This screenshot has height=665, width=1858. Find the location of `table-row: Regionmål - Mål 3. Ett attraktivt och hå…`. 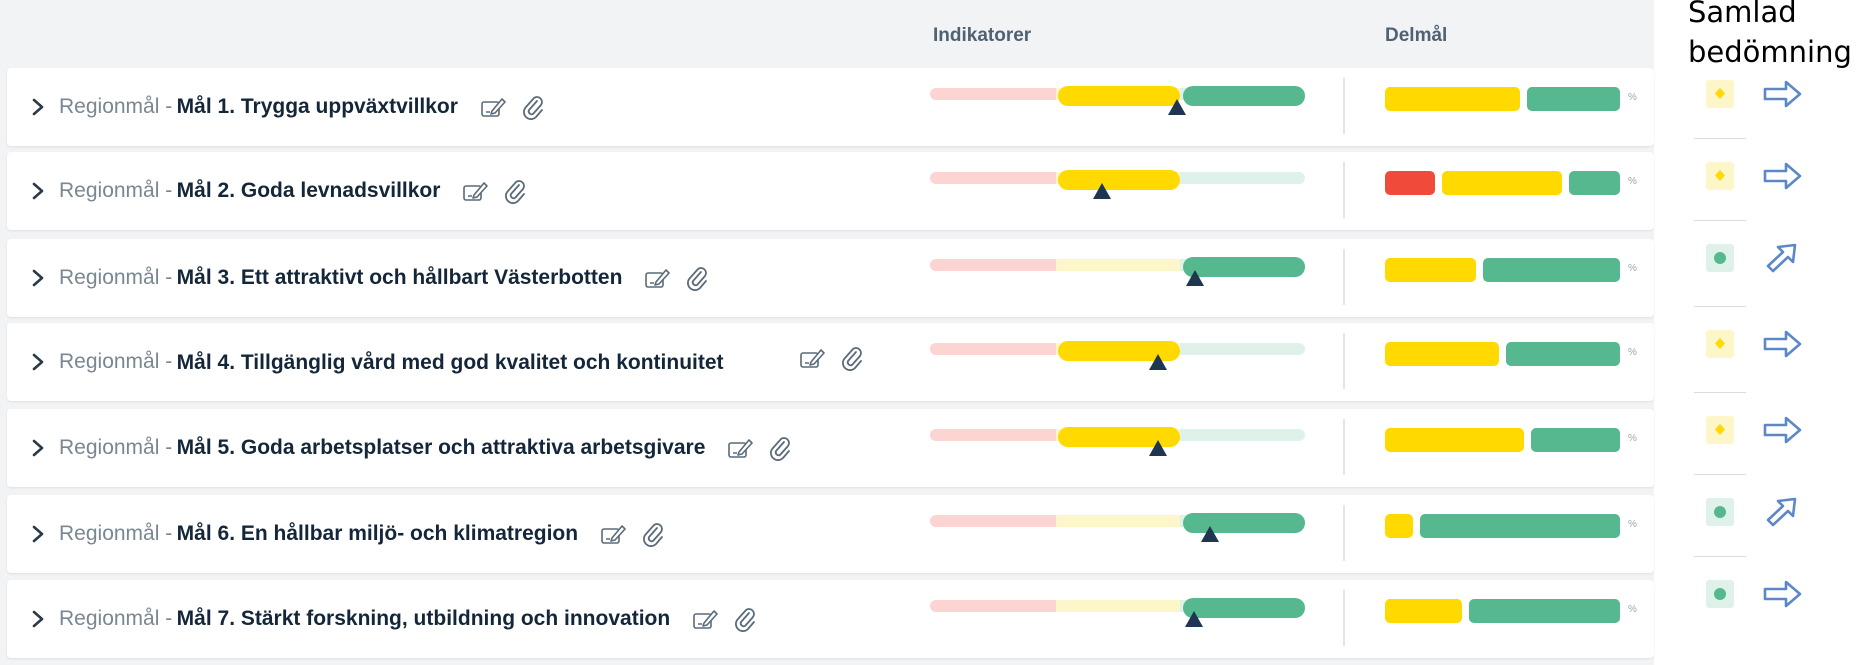

table-row: Regionmål - Mål 3. Ett attraktivt och hå… is located at coordinates (830, 278).